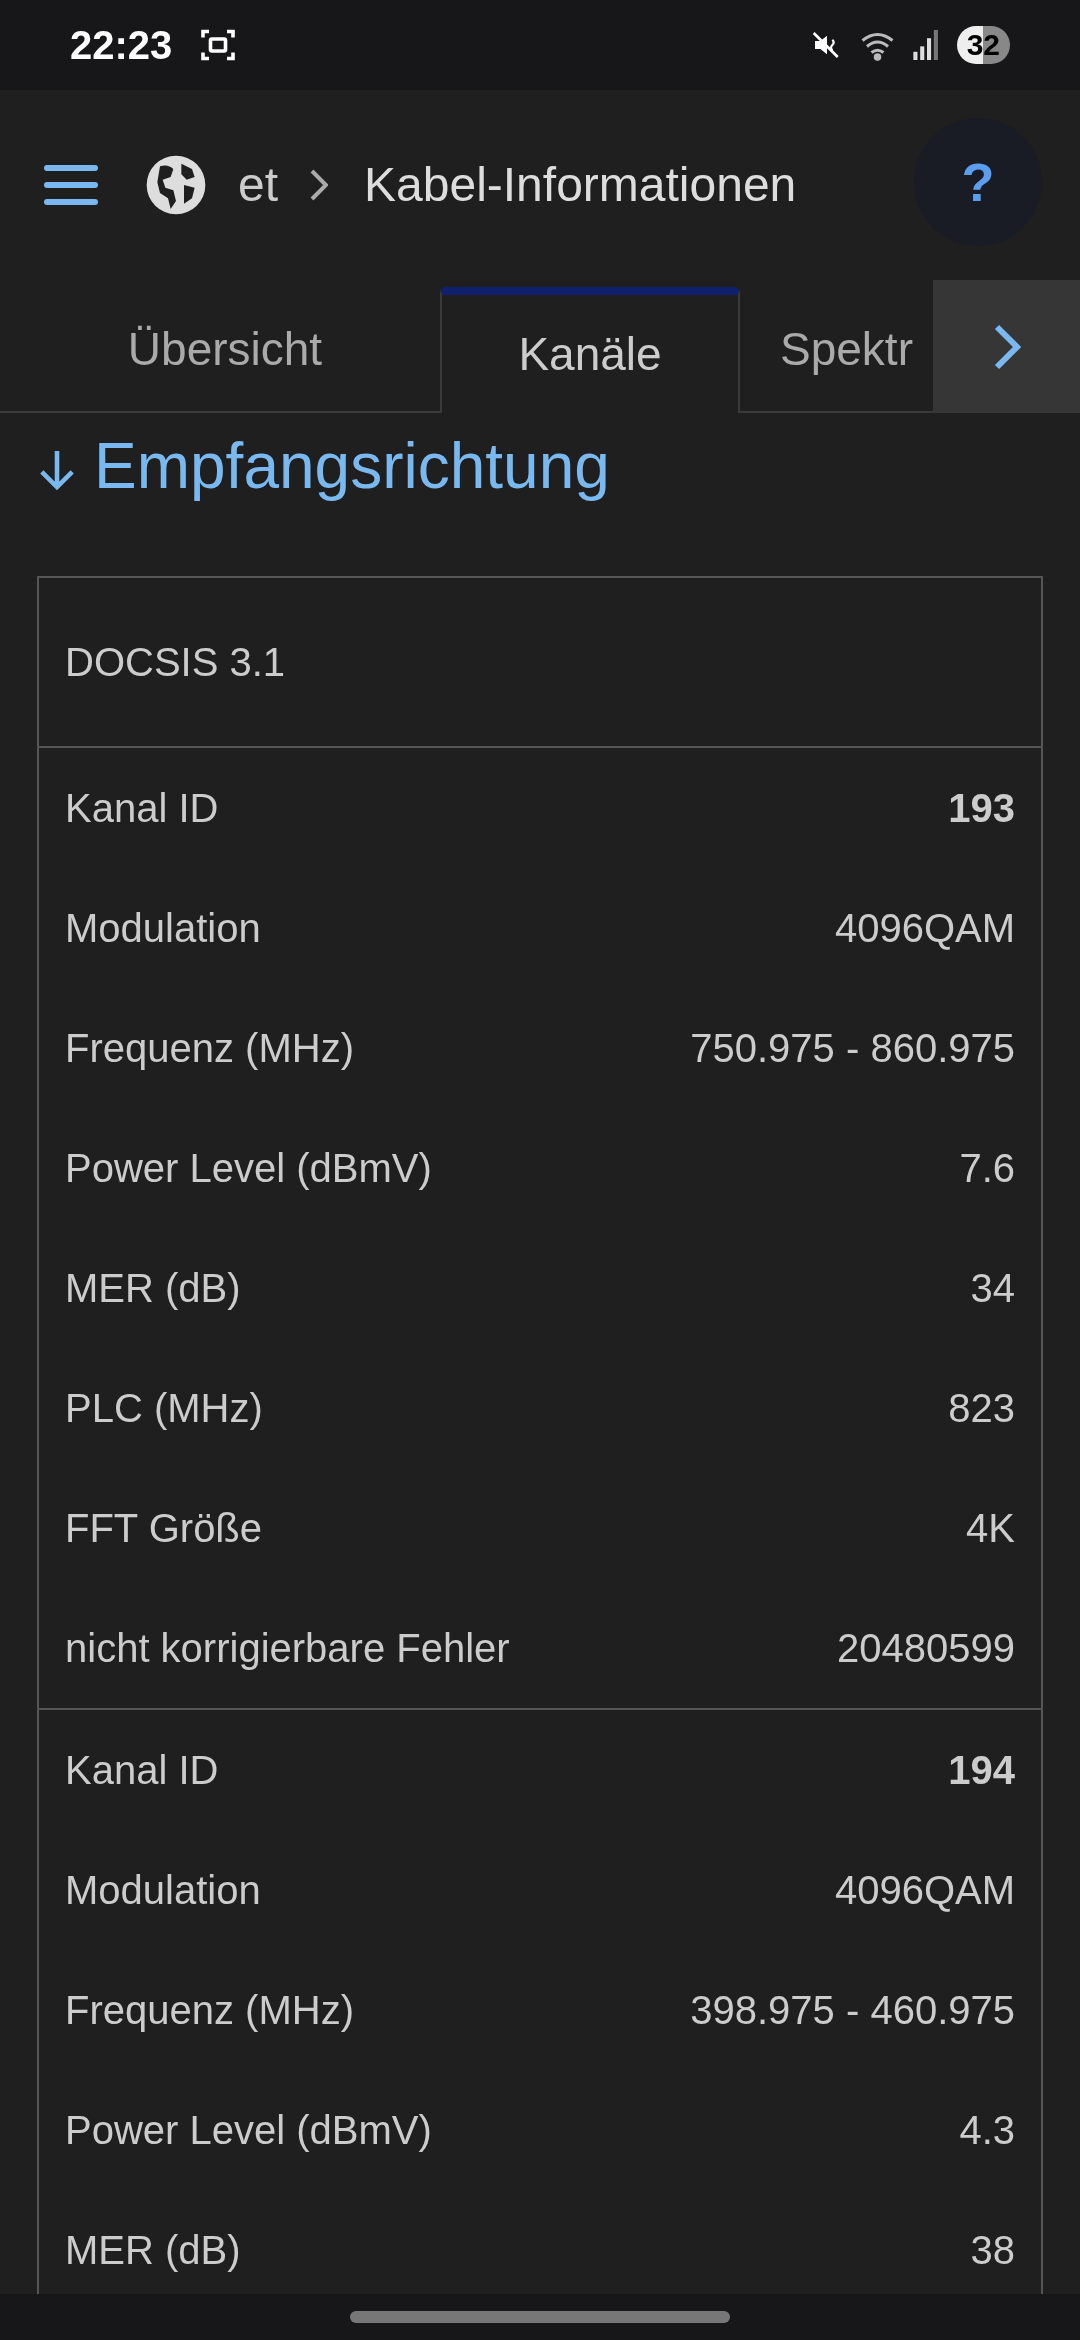  What do you see at coordinates (225, 350) in the screenshot?
I see `tab: Übersicht` at bounding box center [225, 350].